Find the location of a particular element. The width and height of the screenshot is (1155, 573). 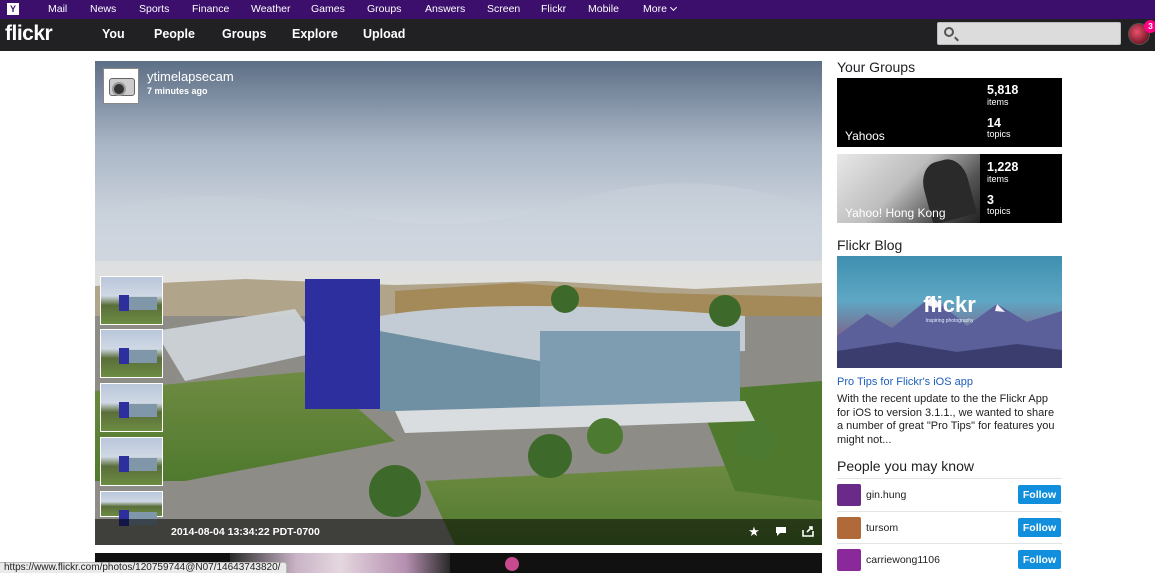

share-icon is located at coordinates (808, 532).